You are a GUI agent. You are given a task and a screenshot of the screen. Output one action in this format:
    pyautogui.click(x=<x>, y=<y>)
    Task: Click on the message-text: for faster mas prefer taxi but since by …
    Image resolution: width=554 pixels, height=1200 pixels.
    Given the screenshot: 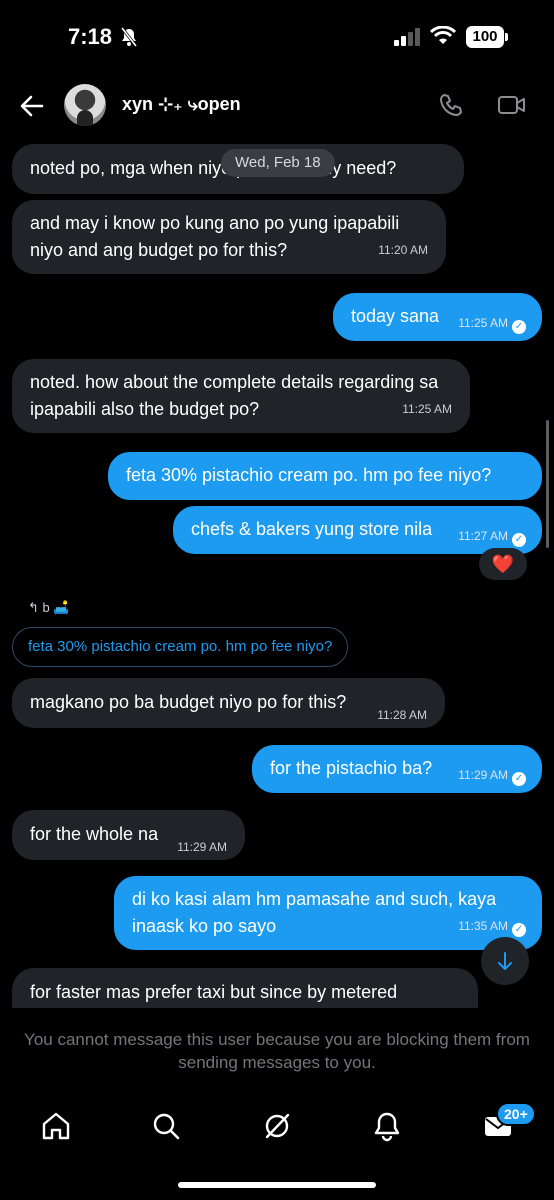 What is the action you would take?
    pyautogui.click(x=214, y=992)
    